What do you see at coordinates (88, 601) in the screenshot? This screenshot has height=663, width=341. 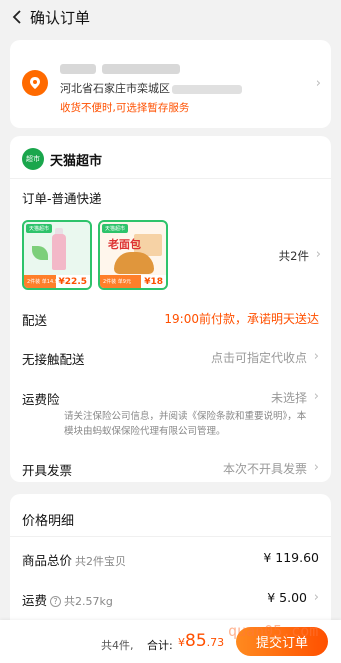 I see `freight-weight: 共2.57kg` at bounding box center [88, 601].